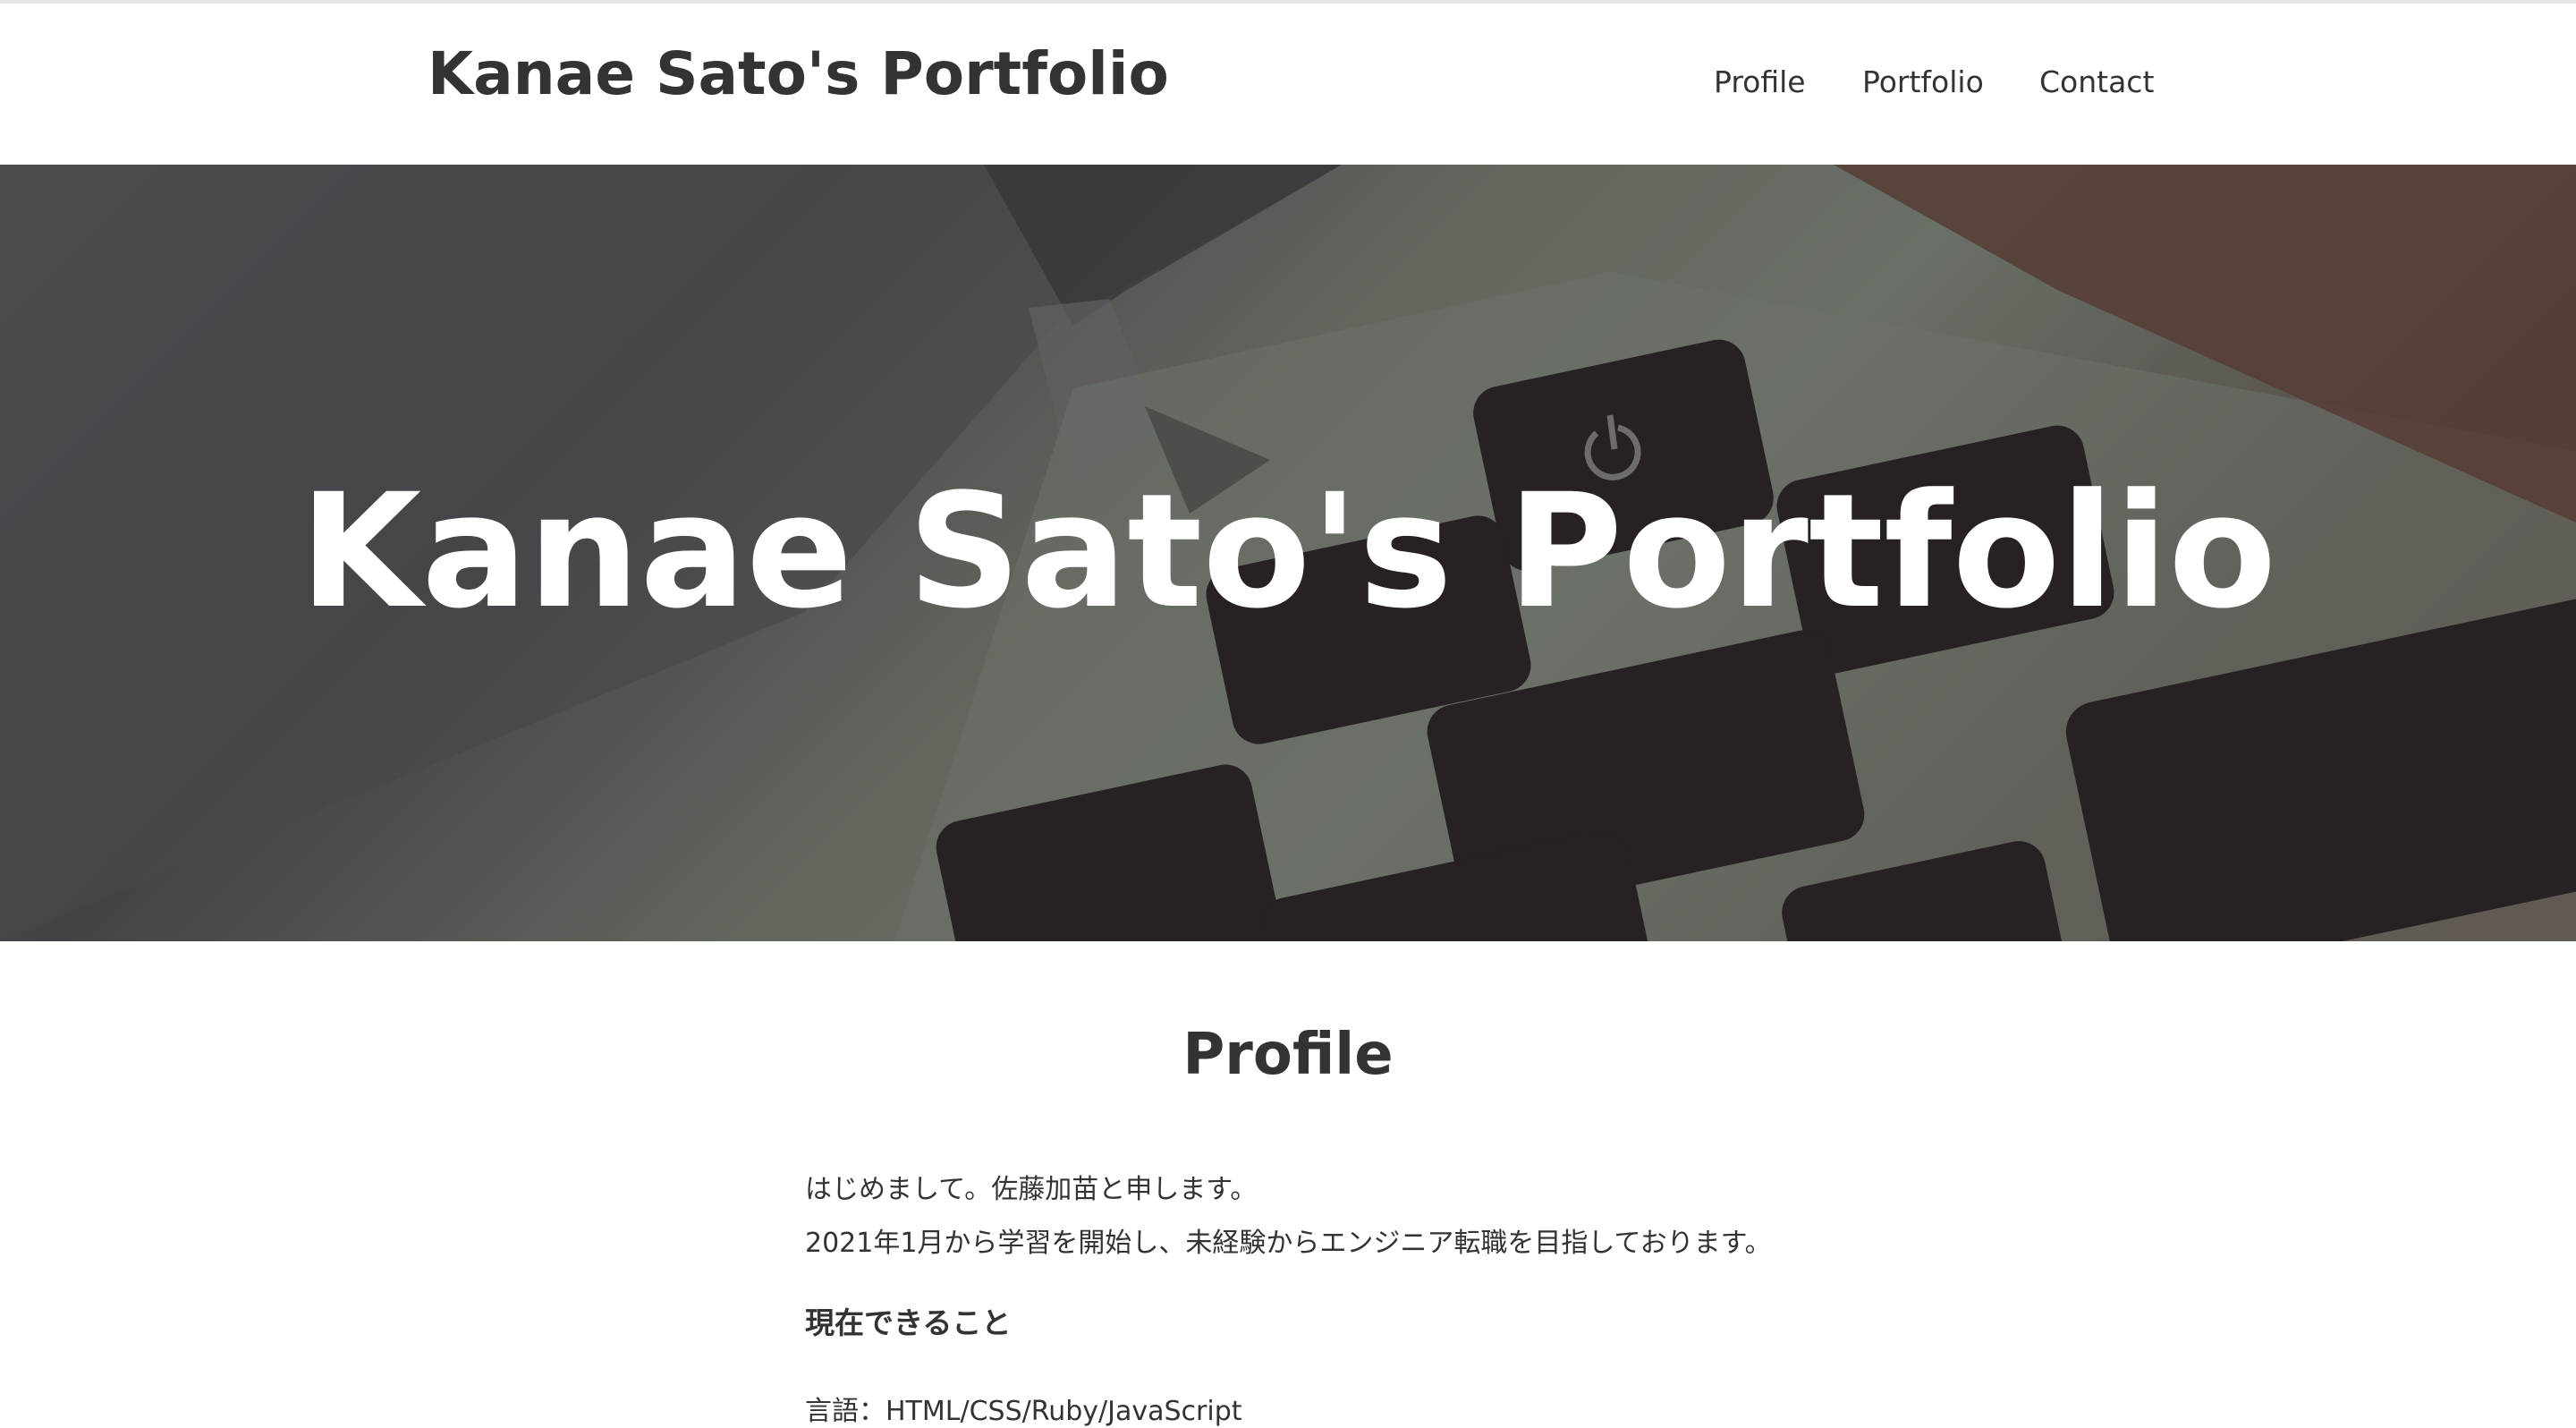  I want to click on global-nav: Profile Portfolio Contact, so click(1932, 85).